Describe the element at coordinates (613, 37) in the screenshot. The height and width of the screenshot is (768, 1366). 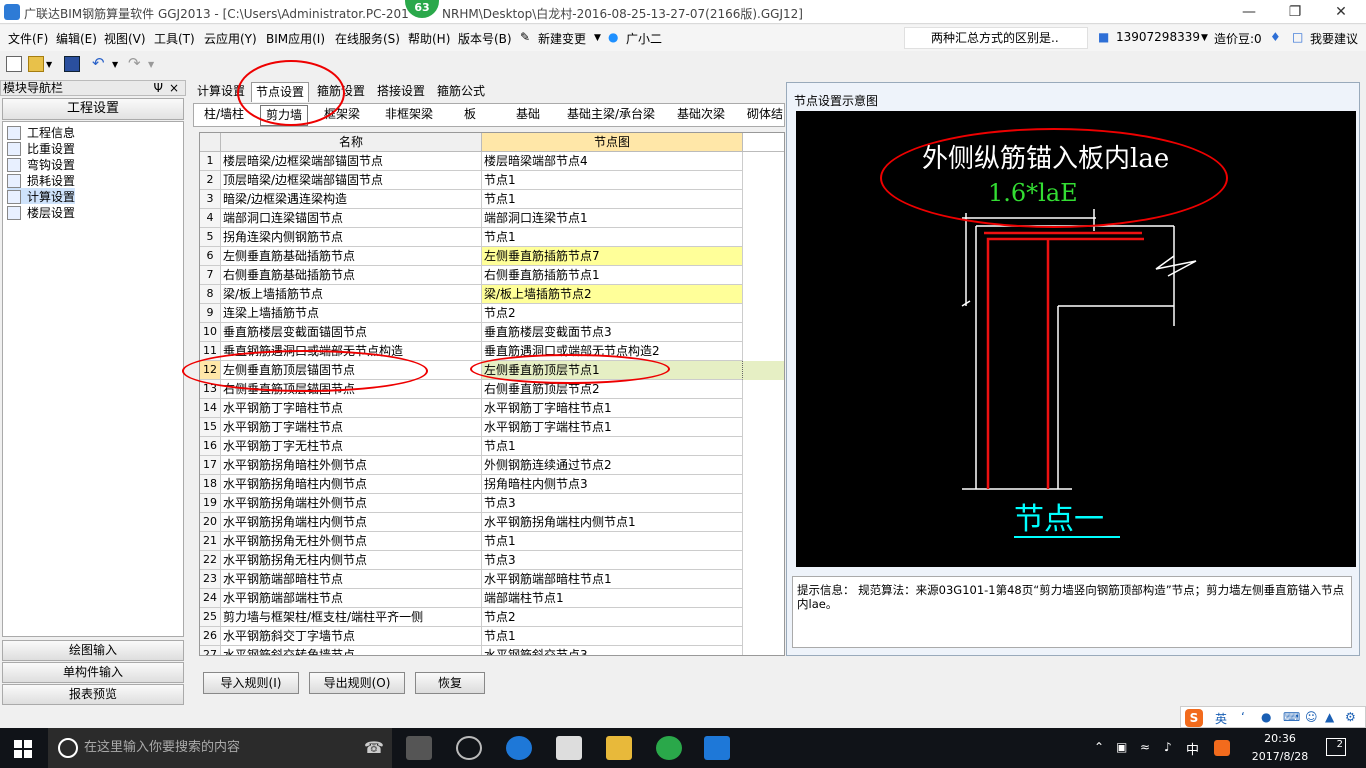
I see `assistant-icon: ●` at that location.